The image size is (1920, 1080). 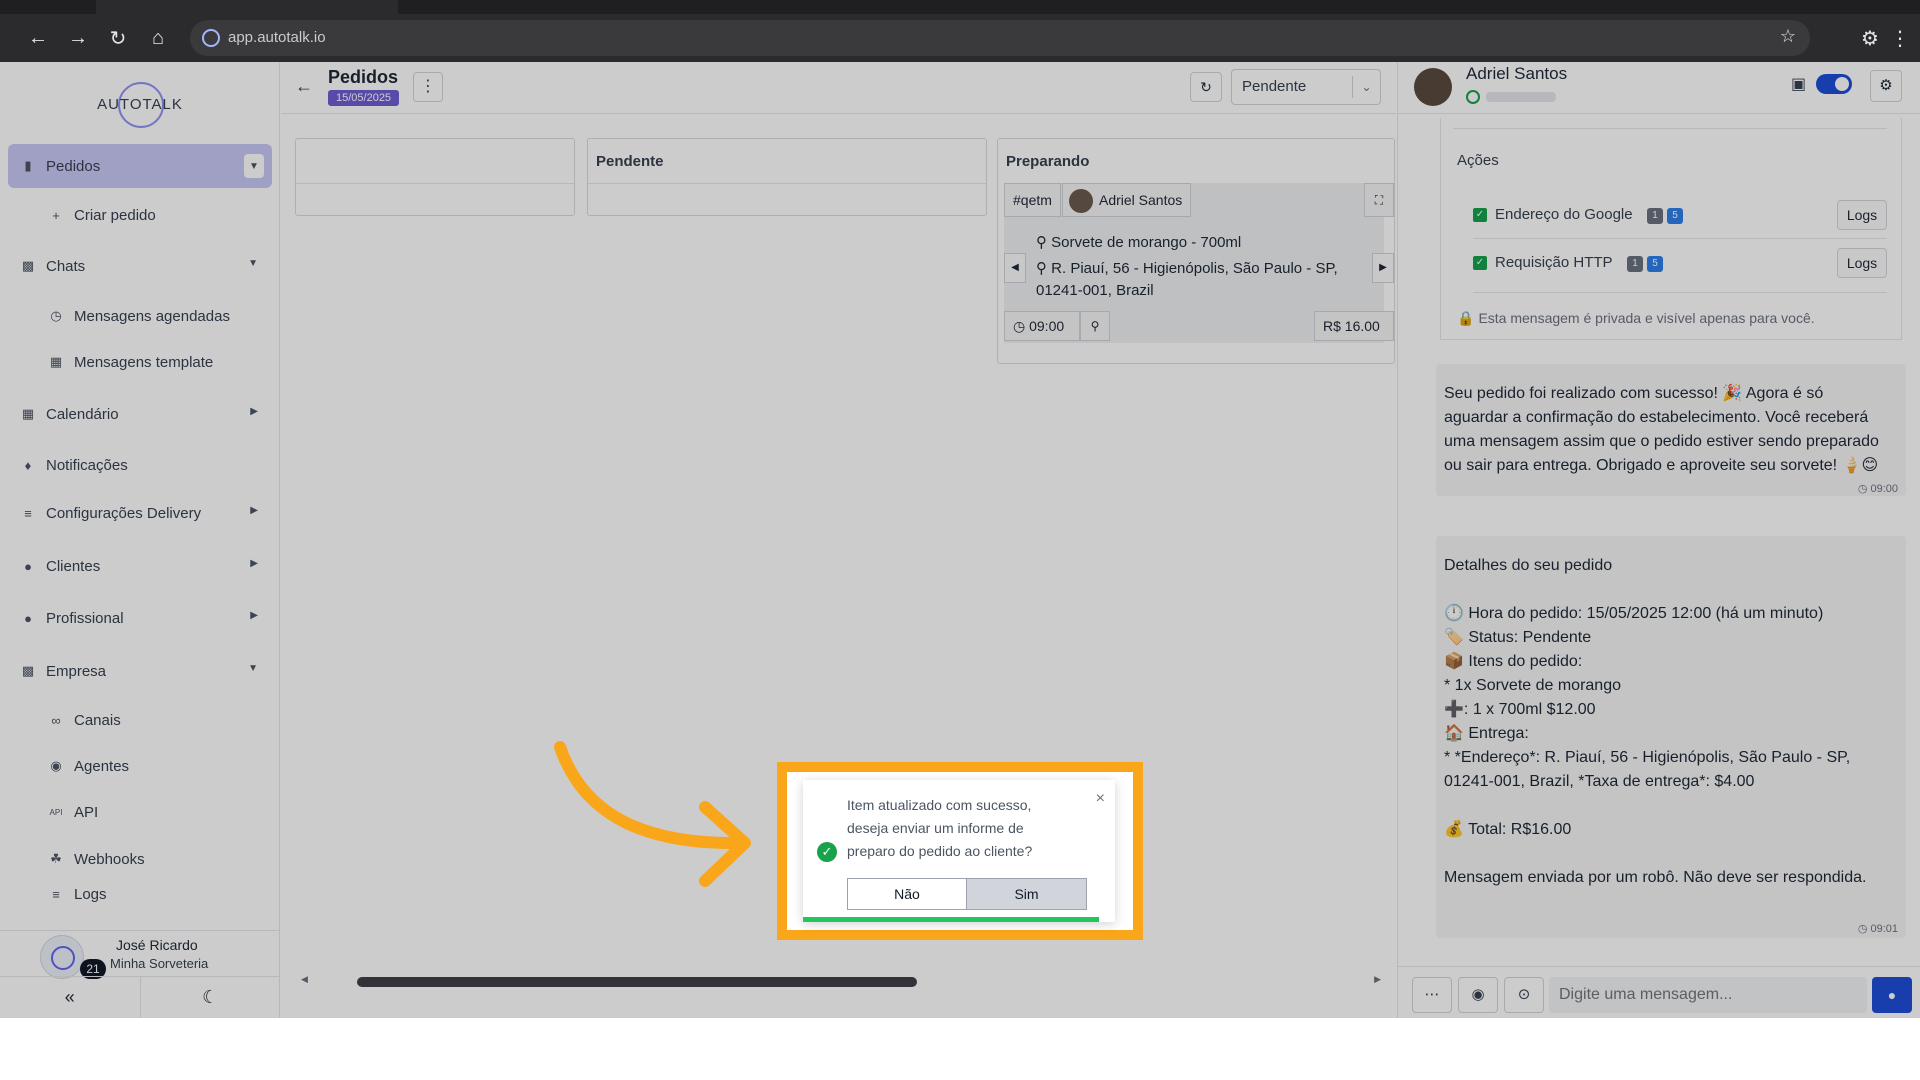 What do you see at coordinates (827, 852) in the screenshot?
I see `success-check-icon: ✓` at bounding box center [827, 852].